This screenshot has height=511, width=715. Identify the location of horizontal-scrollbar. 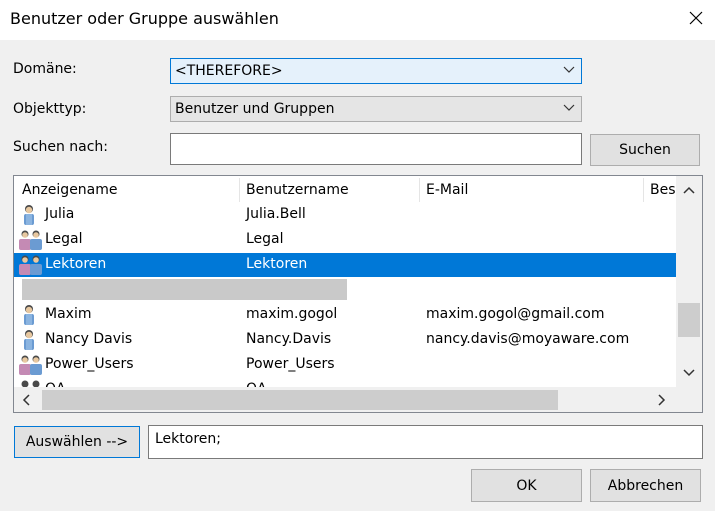
(345, 399).